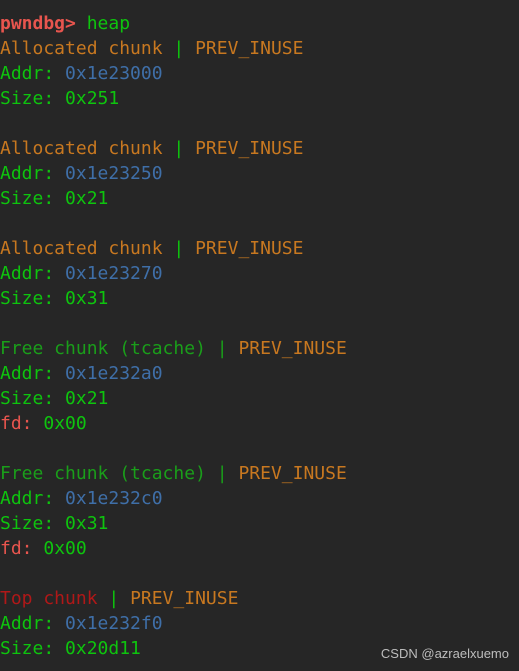 This screenshot has width=519, height=671. What do you see at coordinates (49, 598) in the screenshot?
I see `chunk-title: Top chunk` at bounding box center [49, 598].